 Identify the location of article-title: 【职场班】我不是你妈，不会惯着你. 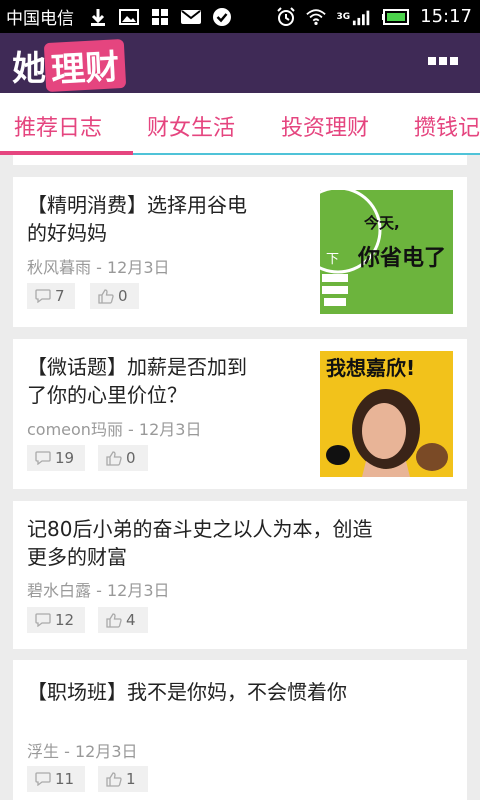
(187, 692).